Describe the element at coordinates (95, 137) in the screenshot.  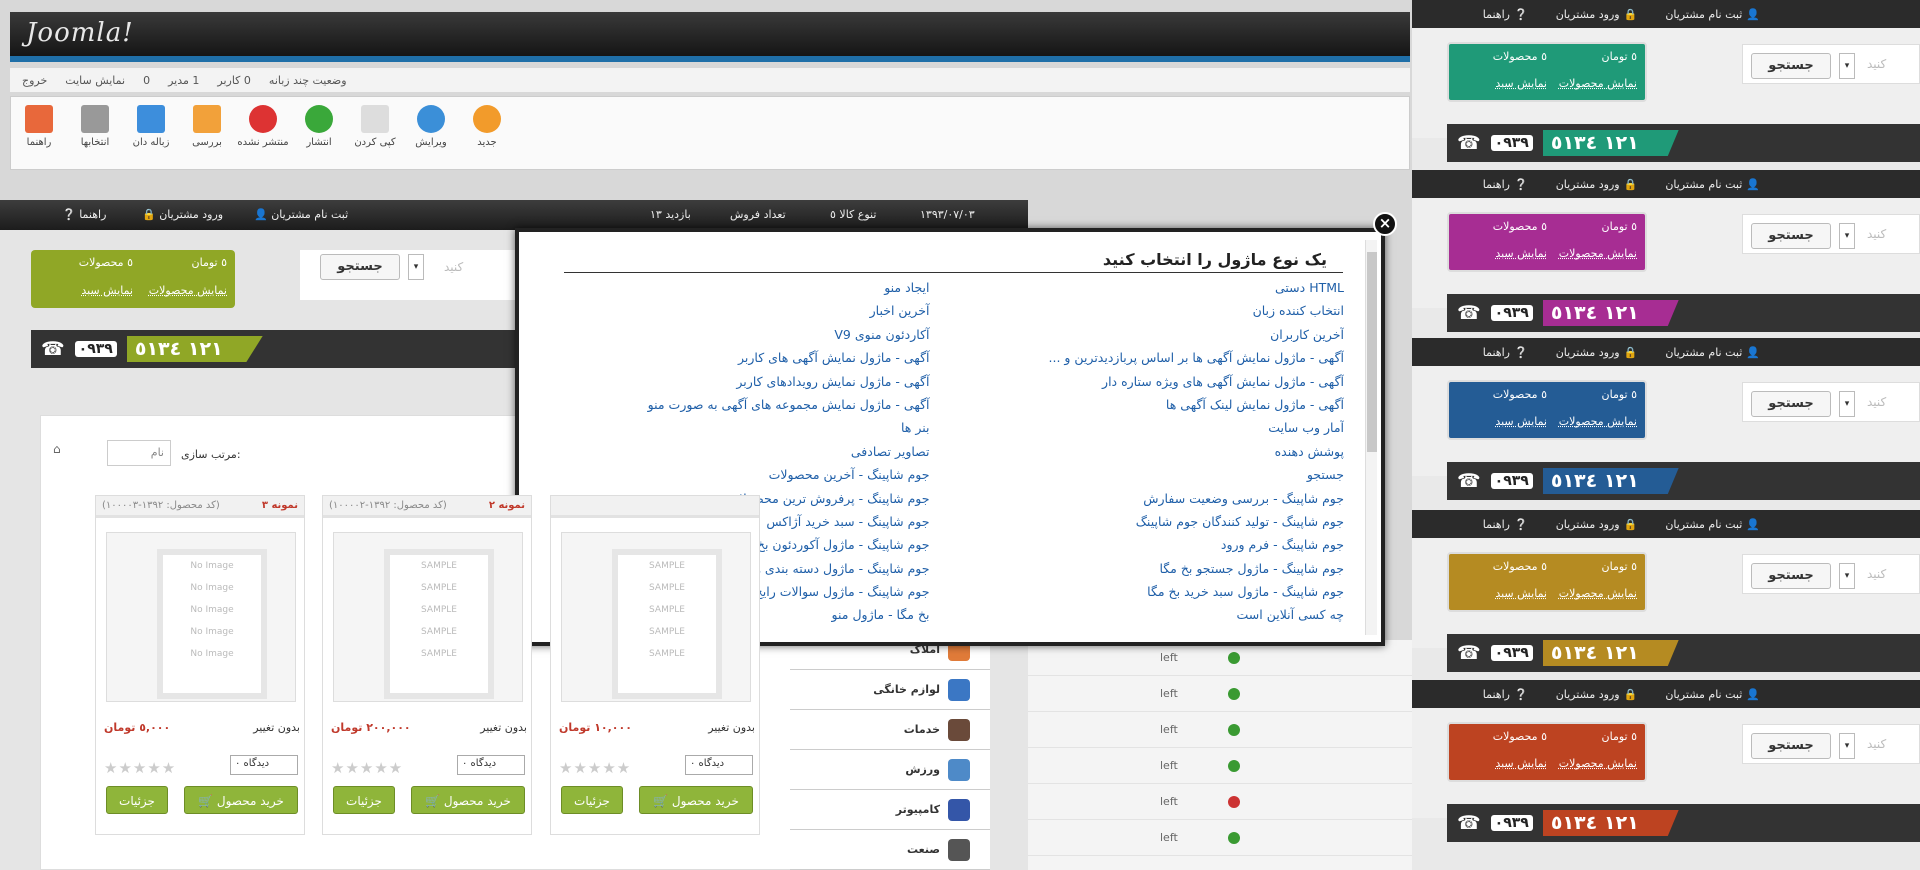
I see `toolbar-options-button: انتخابها` at that location.